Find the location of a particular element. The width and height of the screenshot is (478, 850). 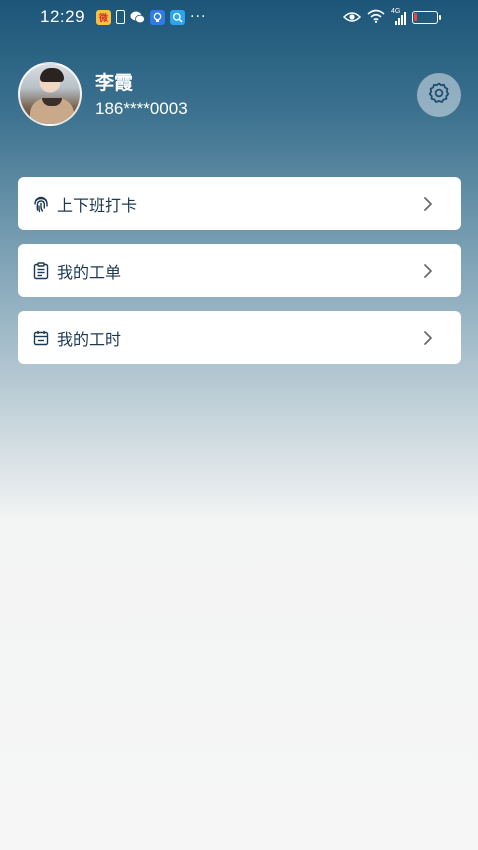

menu-item-label: 上下班打卡 is located at coordinates (97, 205).